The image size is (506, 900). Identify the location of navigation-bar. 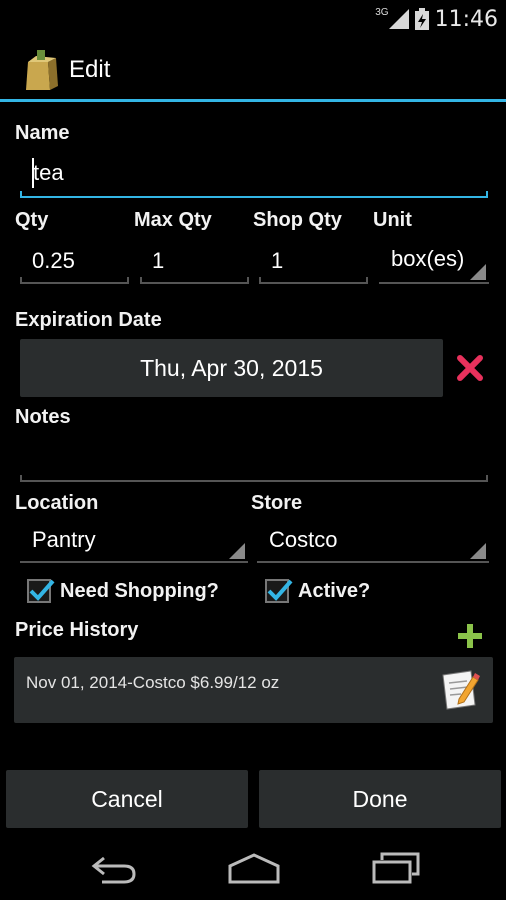
(253, 868).